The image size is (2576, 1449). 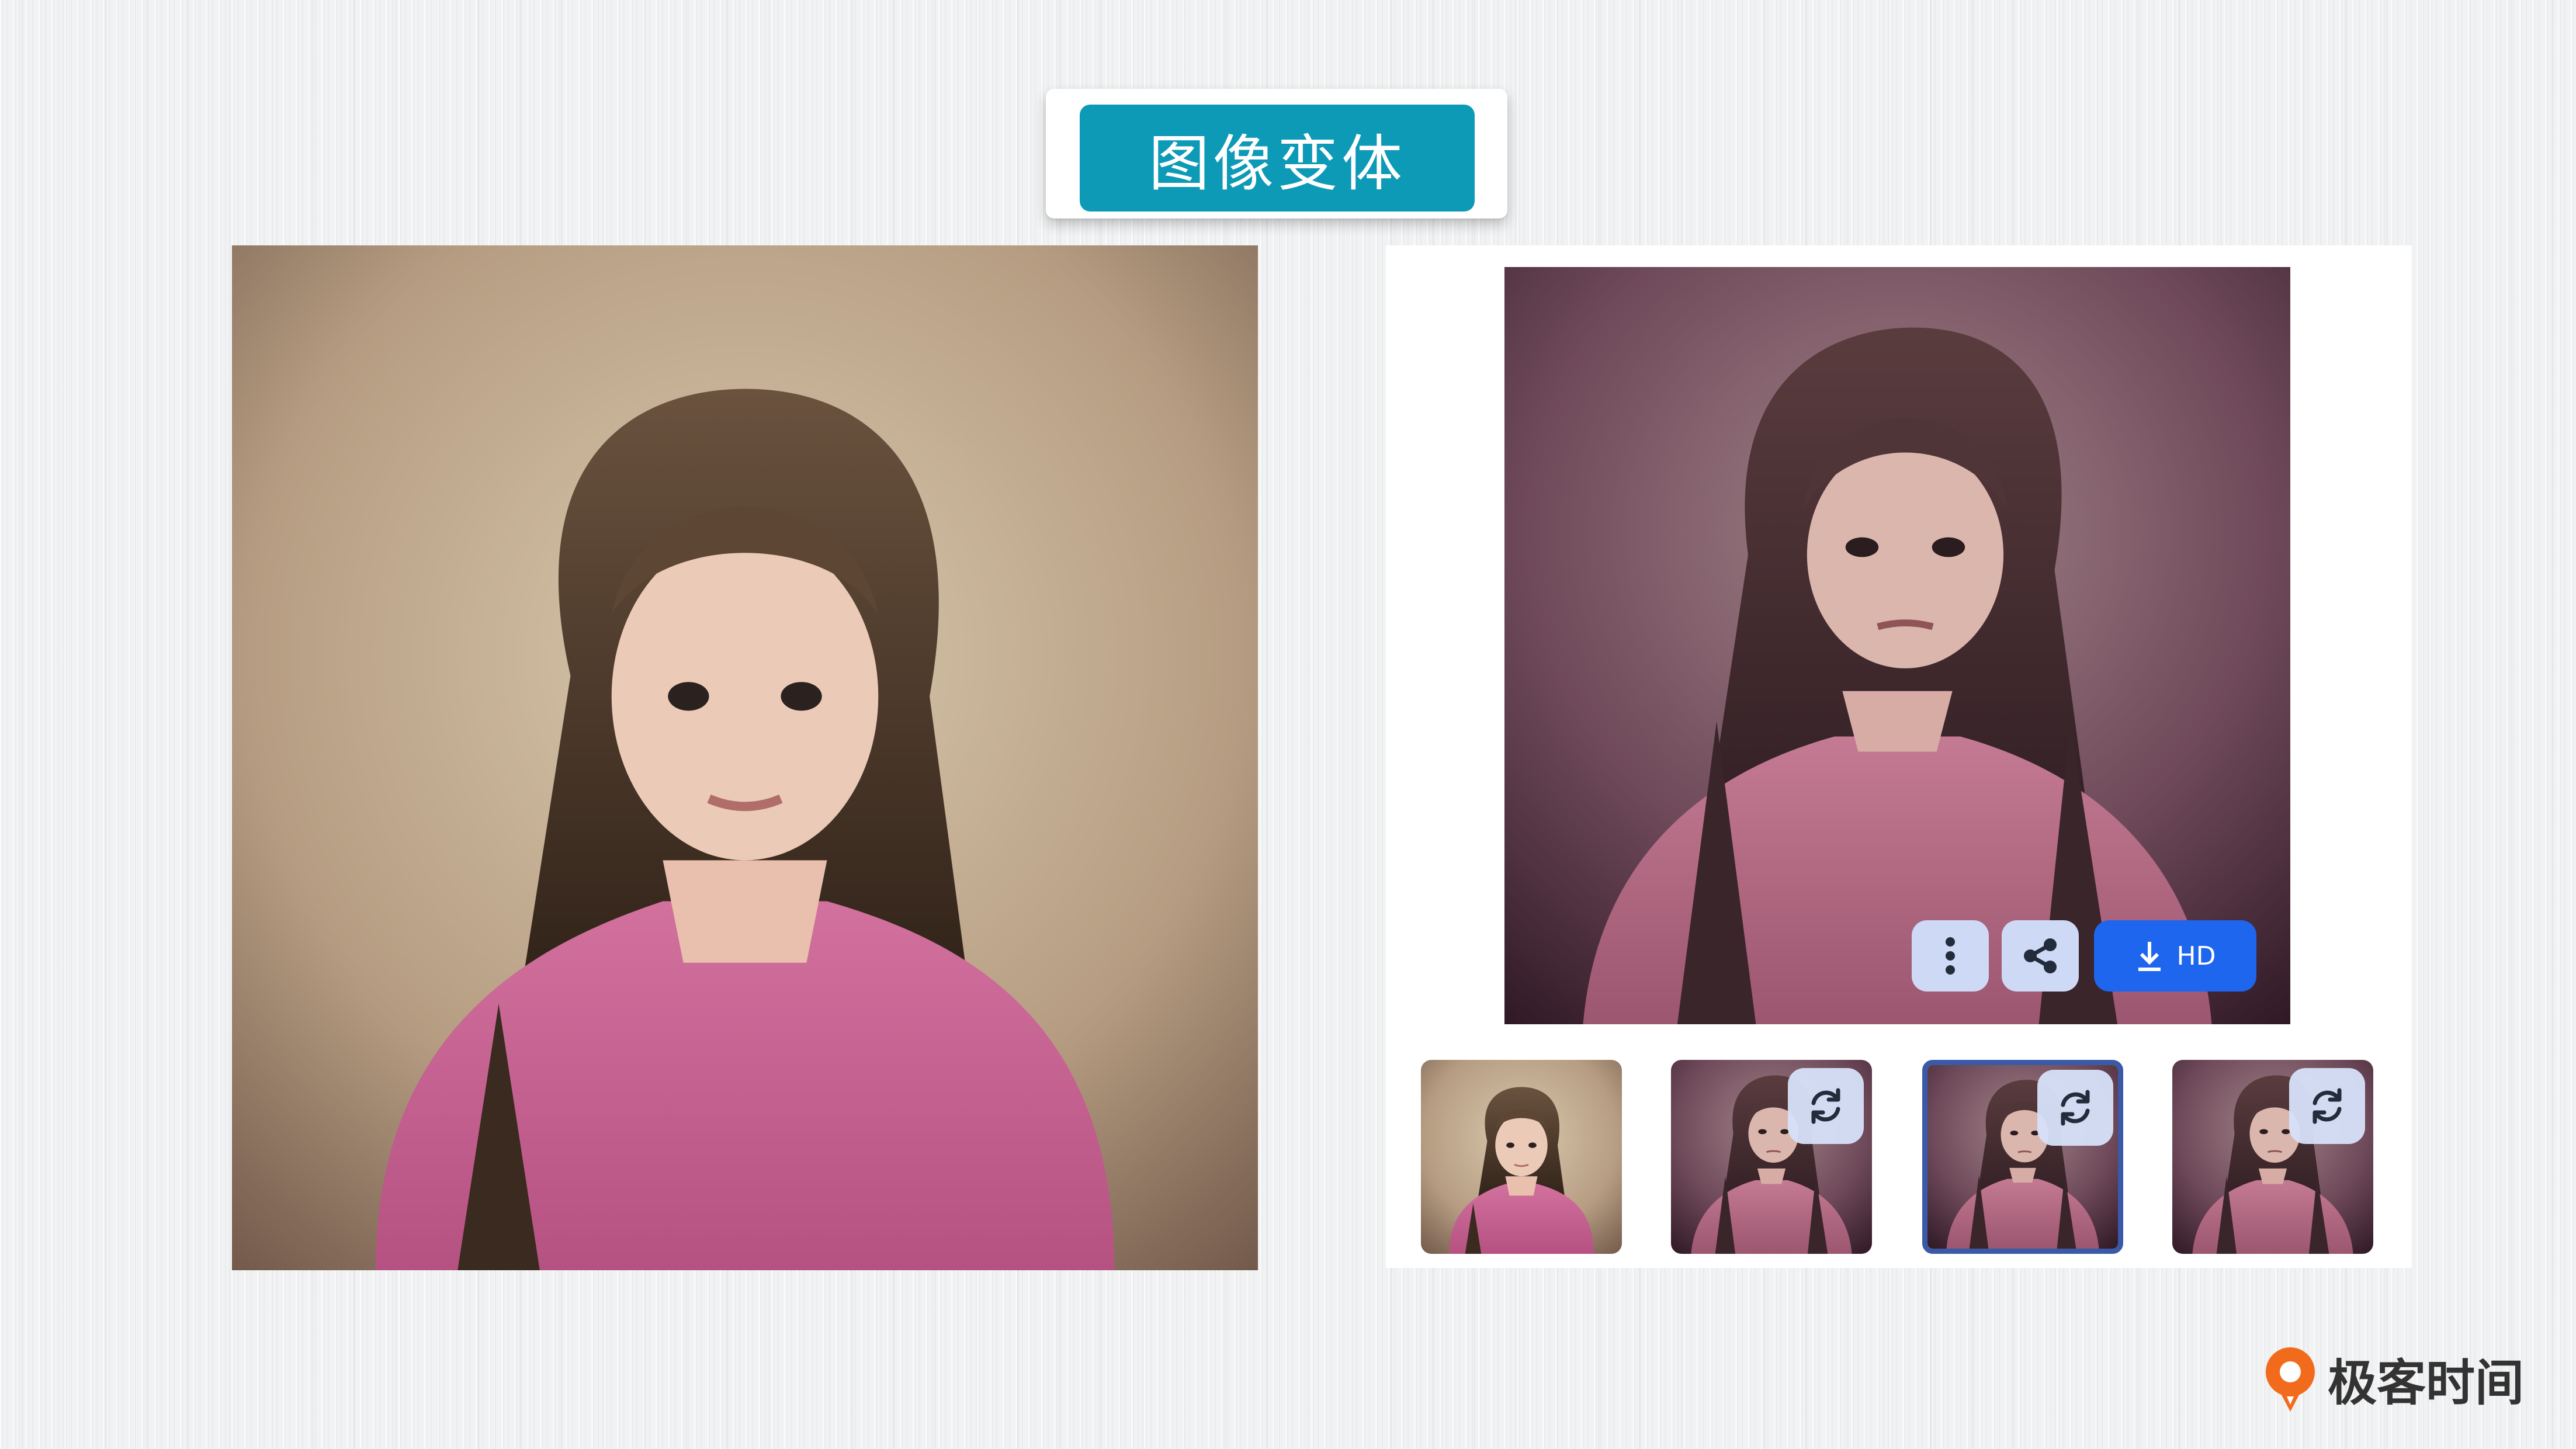 What do you see at coordinates (2175, 956) in the screenshot?
I see `download-hd-button: HD` at bounding box center [2175, 956].